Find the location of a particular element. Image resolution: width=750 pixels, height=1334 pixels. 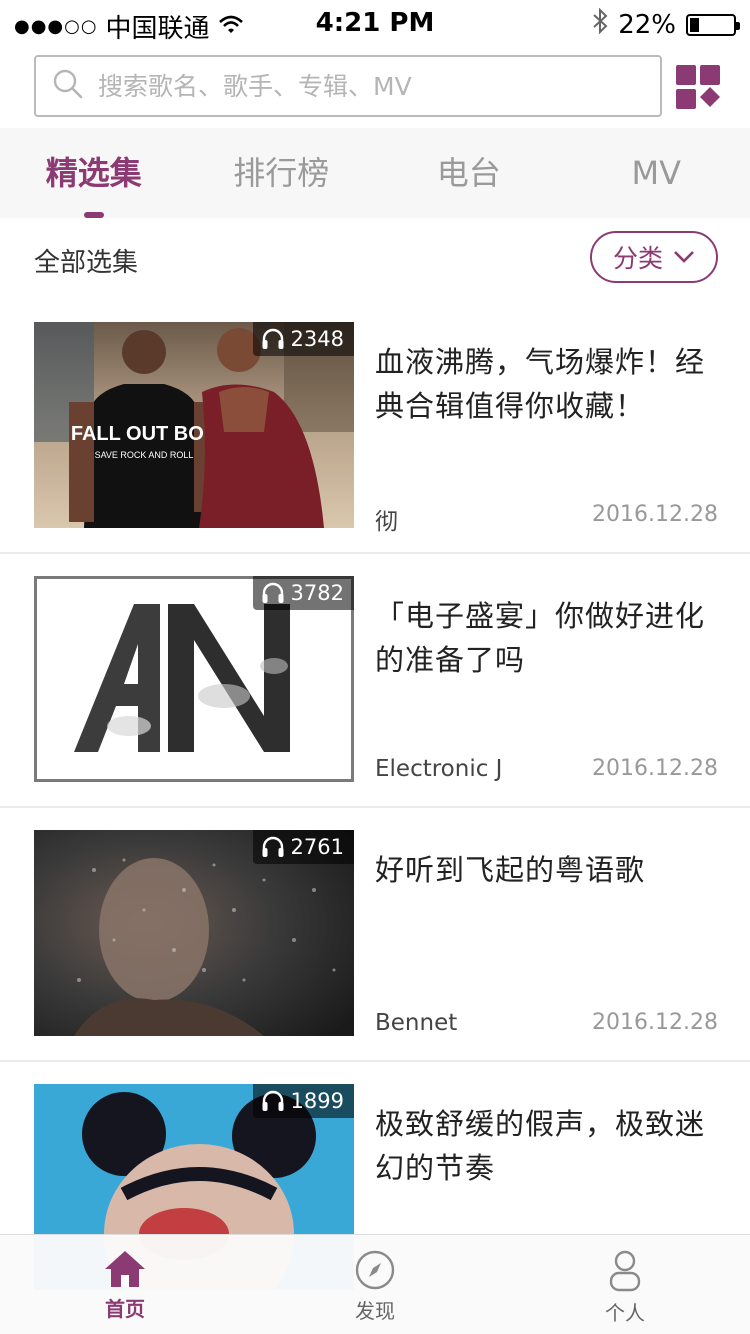

tabbar-discover: 发现 is located at coordinates (375, 1284).